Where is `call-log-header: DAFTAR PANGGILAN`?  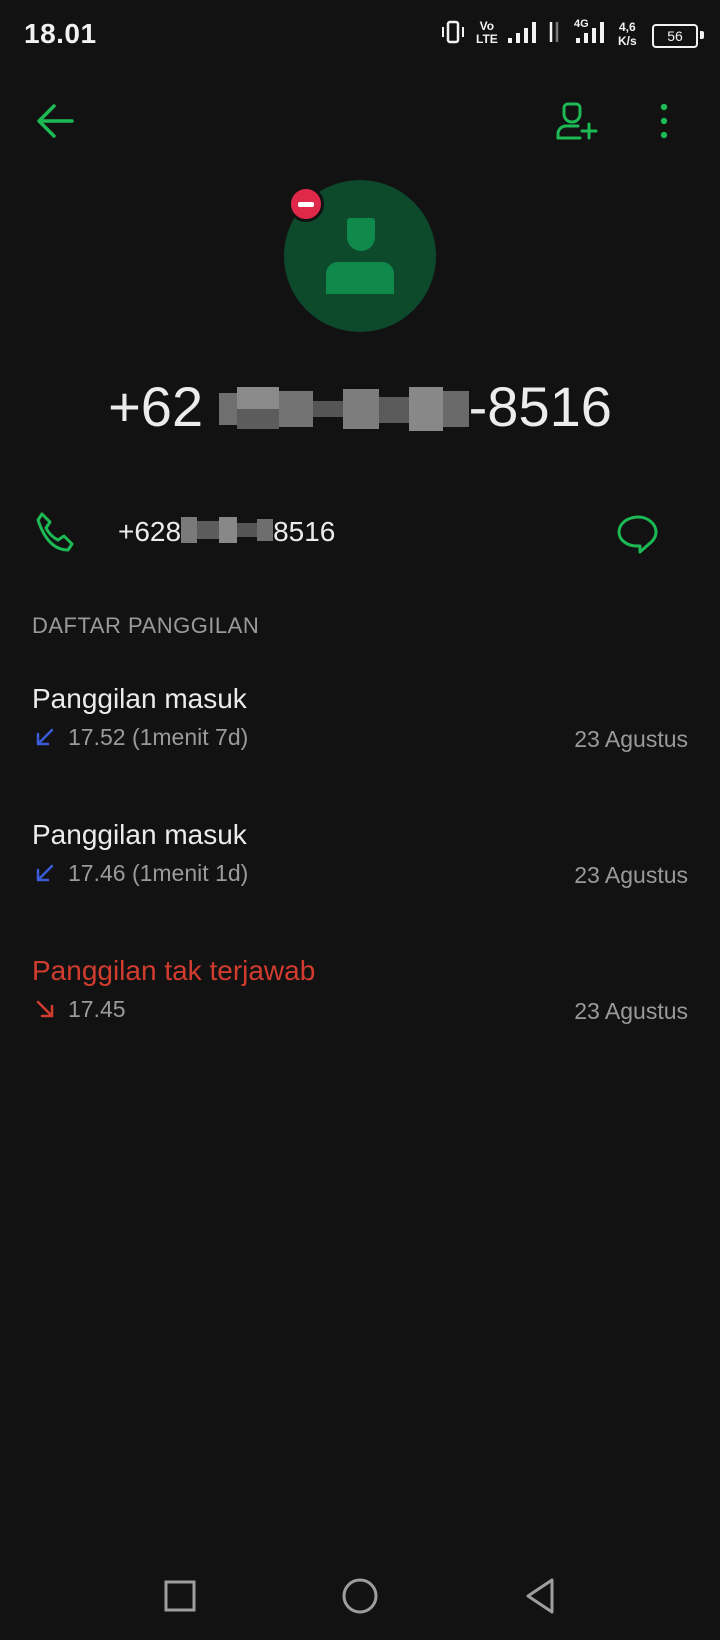 call-log-header: DAFTAR PANGGILAN is located at coordinates (146, 625).